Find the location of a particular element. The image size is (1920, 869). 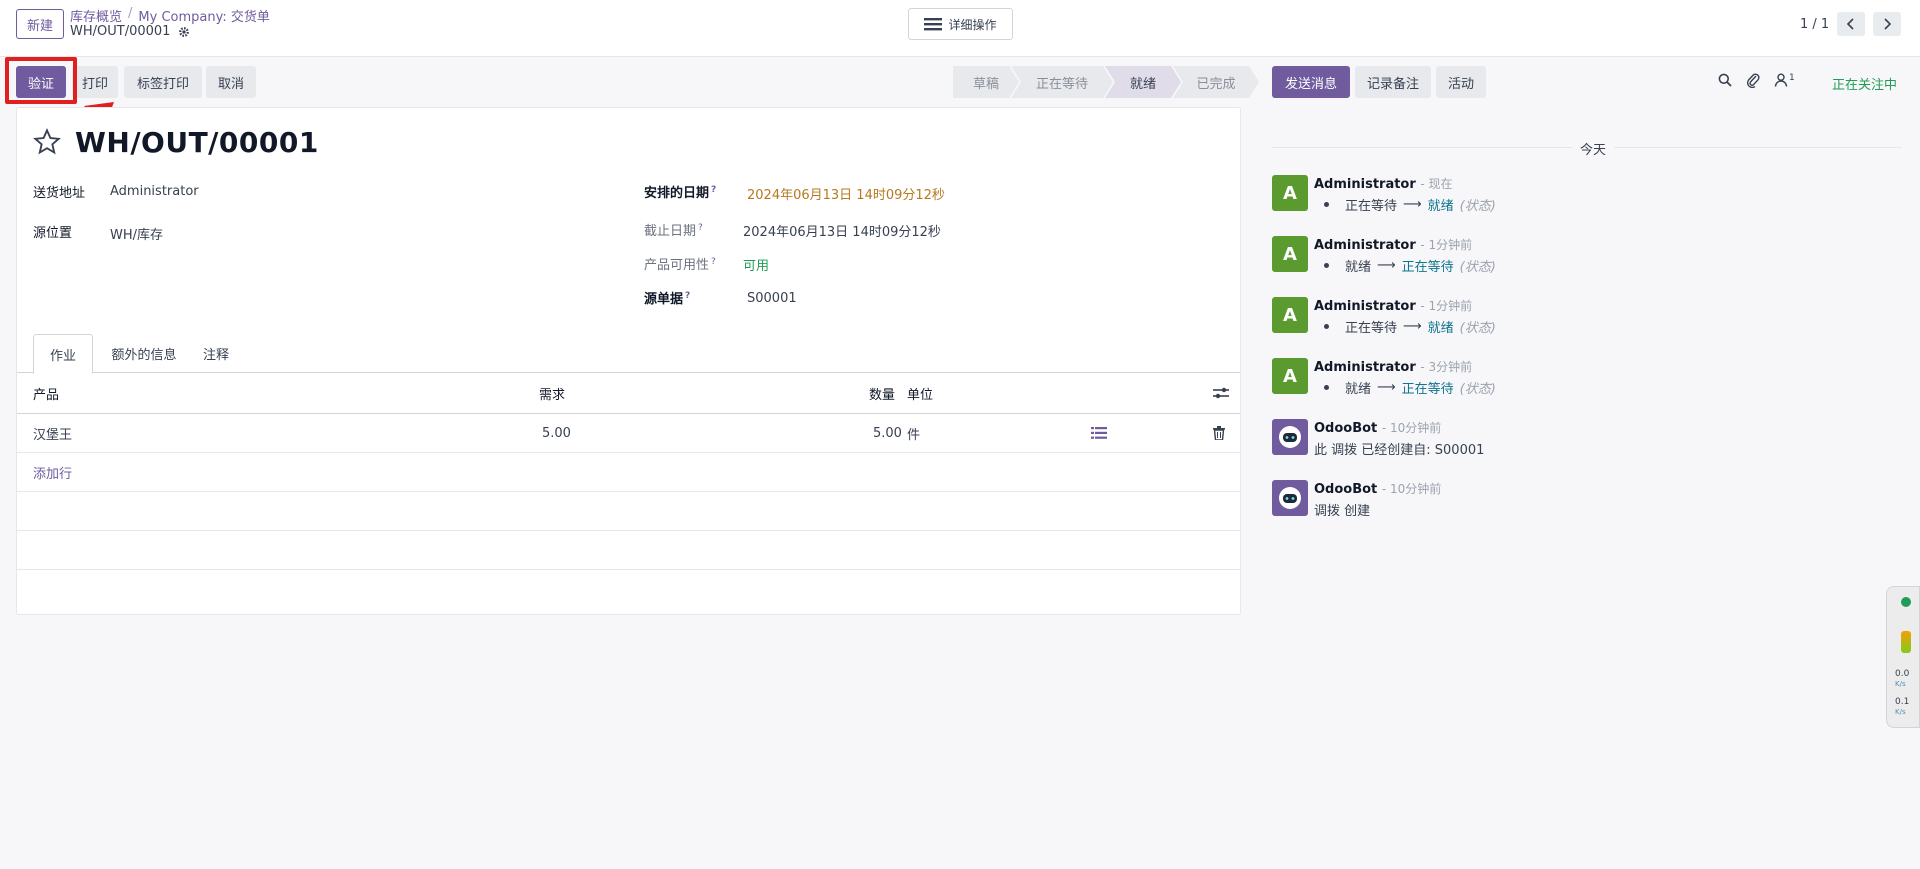

message-time: - 10分钟前 is located at coordinates (1411, 428).